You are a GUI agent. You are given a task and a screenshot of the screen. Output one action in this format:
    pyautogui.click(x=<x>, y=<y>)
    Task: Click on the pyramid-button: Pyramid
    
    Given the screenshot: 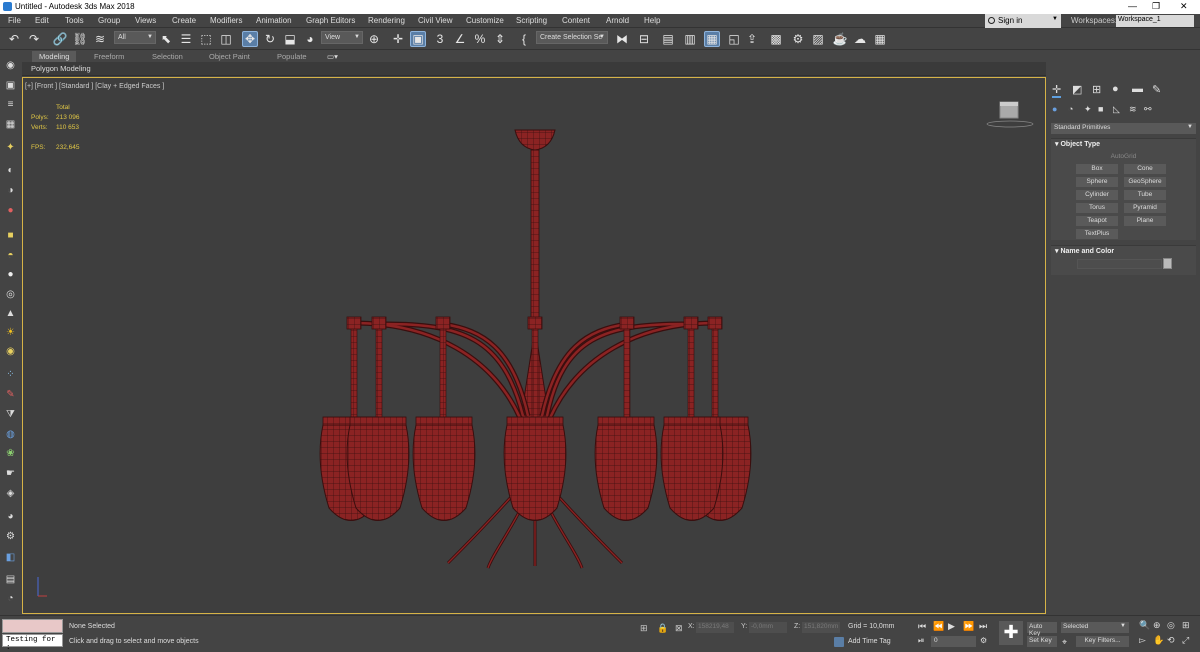 What is the action you would take?
    pyautogui.click(x=1145, y=208)
    